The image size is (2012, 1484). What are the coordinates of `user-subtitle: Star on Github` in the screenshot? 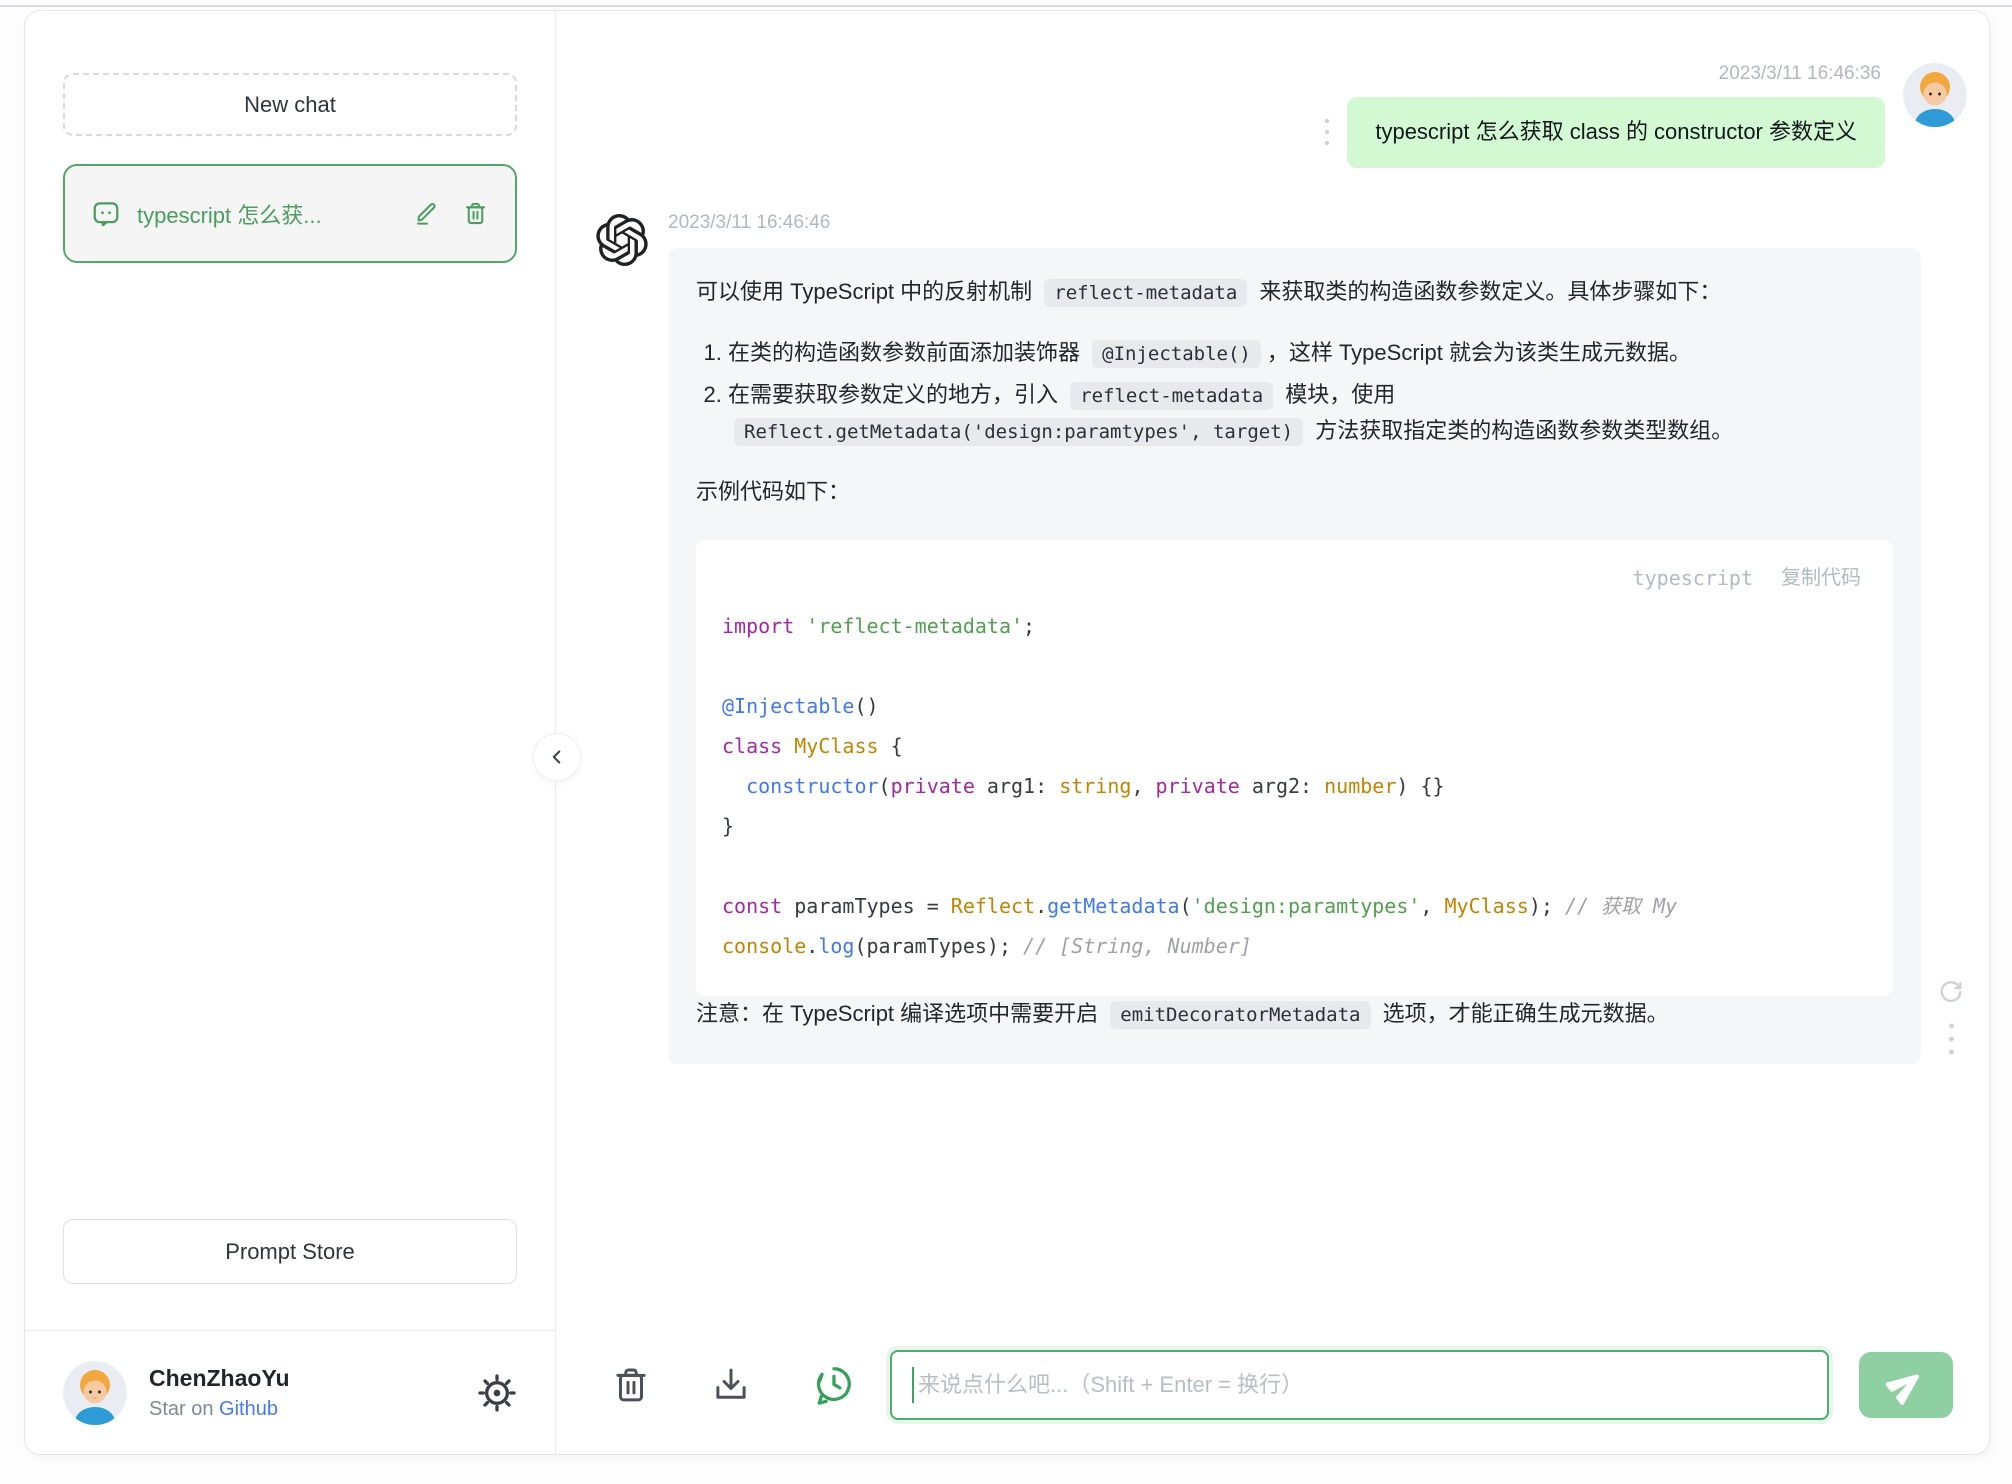 It's located at (219, 1409).